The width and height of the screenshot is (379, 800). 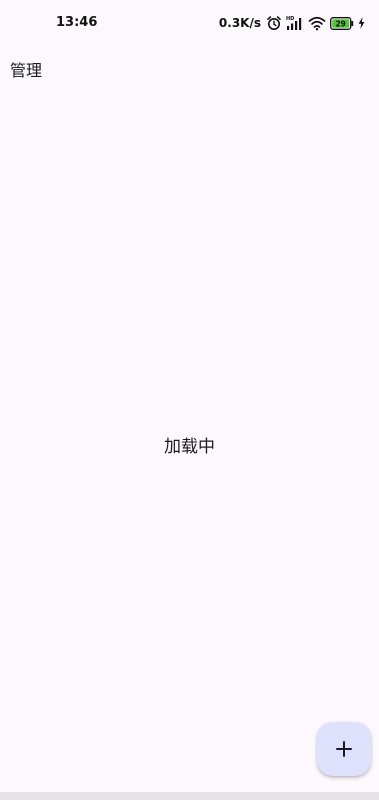 I want to click on loading-text: 加载中, so click(x=189, y=447).